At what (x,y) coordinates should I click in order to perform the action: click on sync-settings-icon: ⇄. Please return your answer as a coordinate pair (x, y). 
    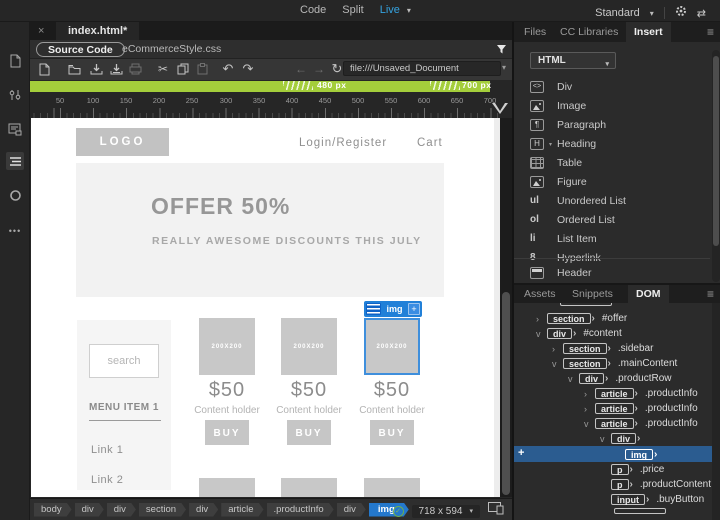
    Looking at the image, I should click on (701, 13).